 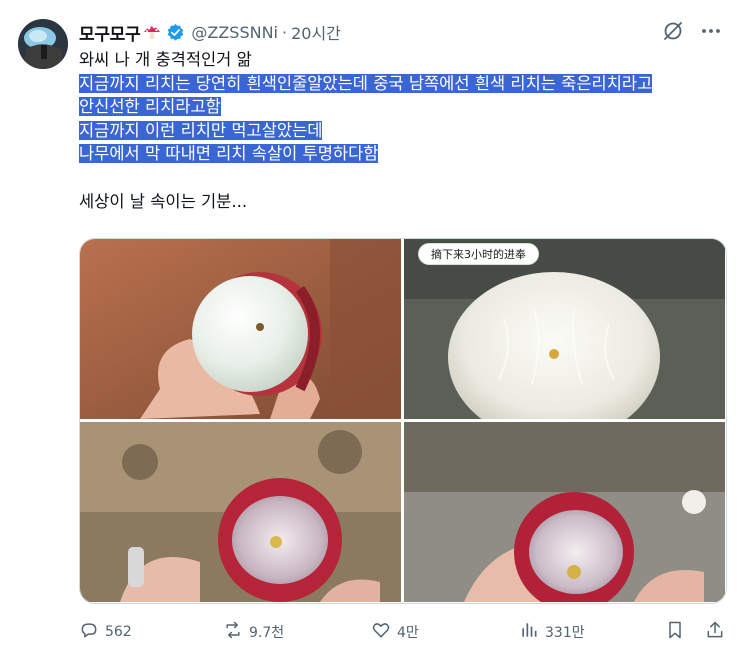 What do you see at coordinates (673, 33) in the screenshot?
I see `grok-icon` at bounding box center [673, 33].